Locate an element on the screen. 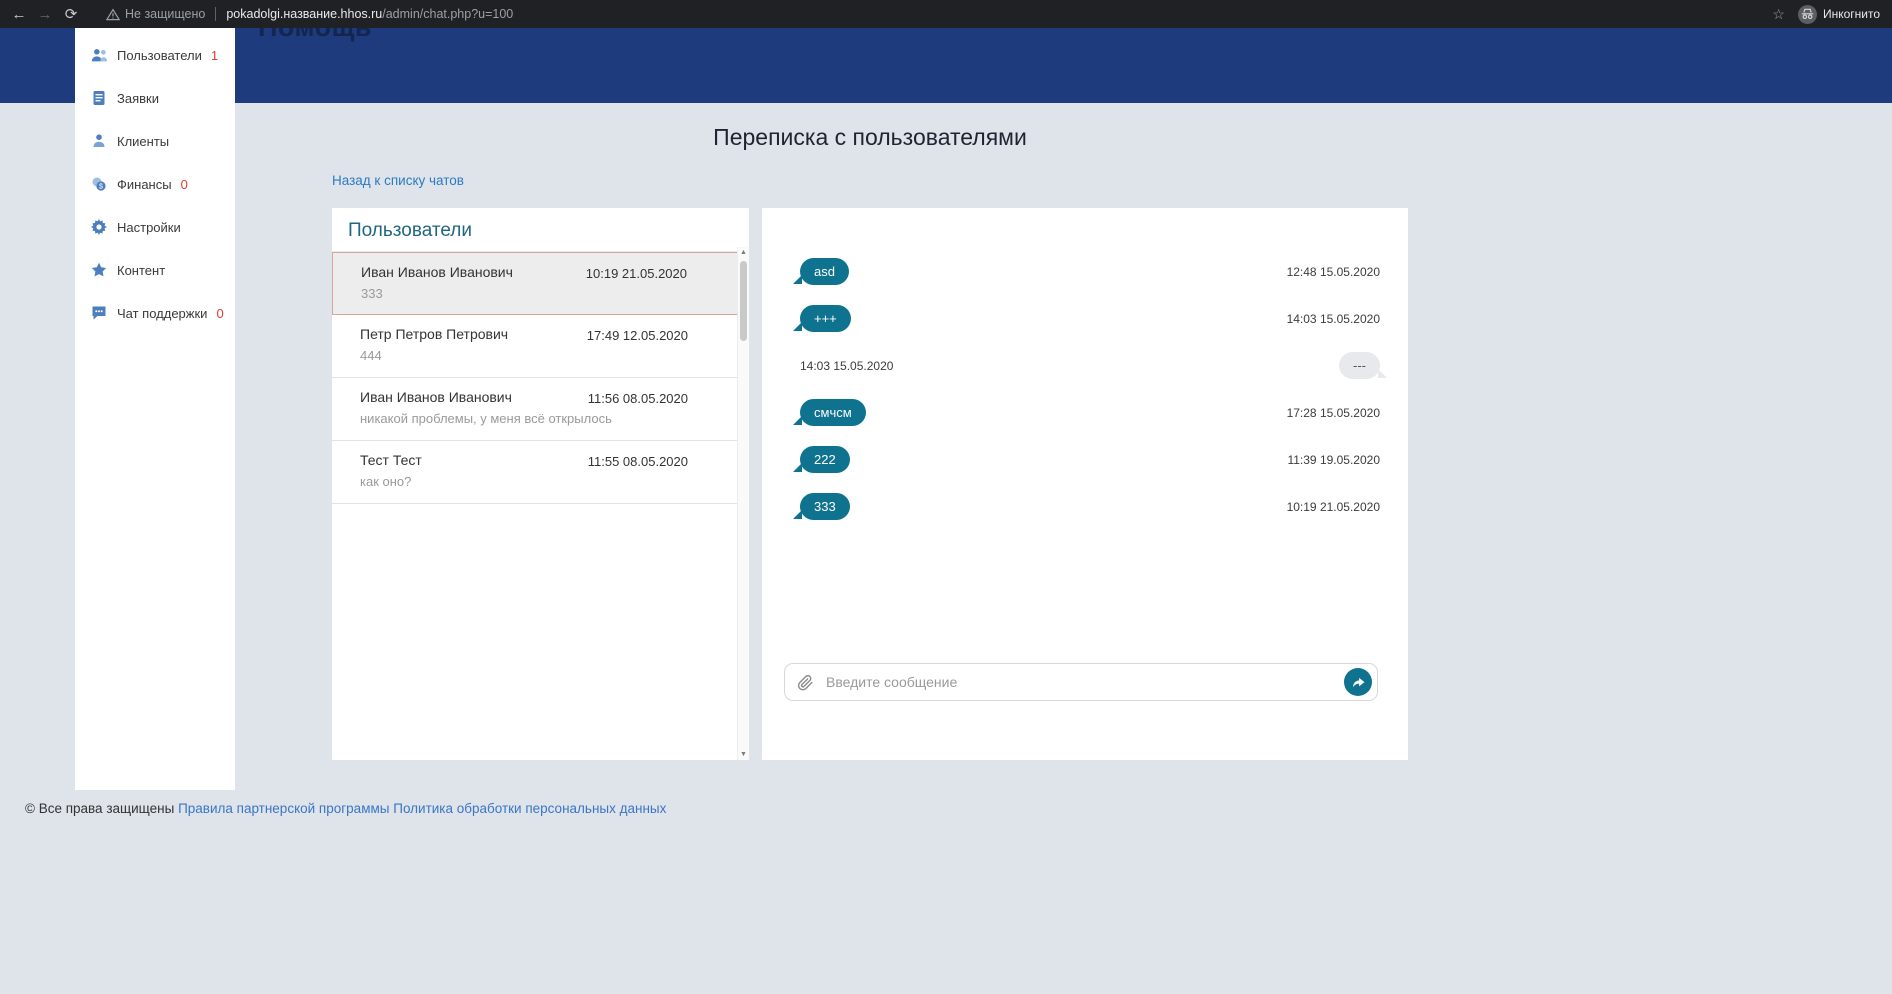  message-bubble: 333 is located at coordinates (821, 506).